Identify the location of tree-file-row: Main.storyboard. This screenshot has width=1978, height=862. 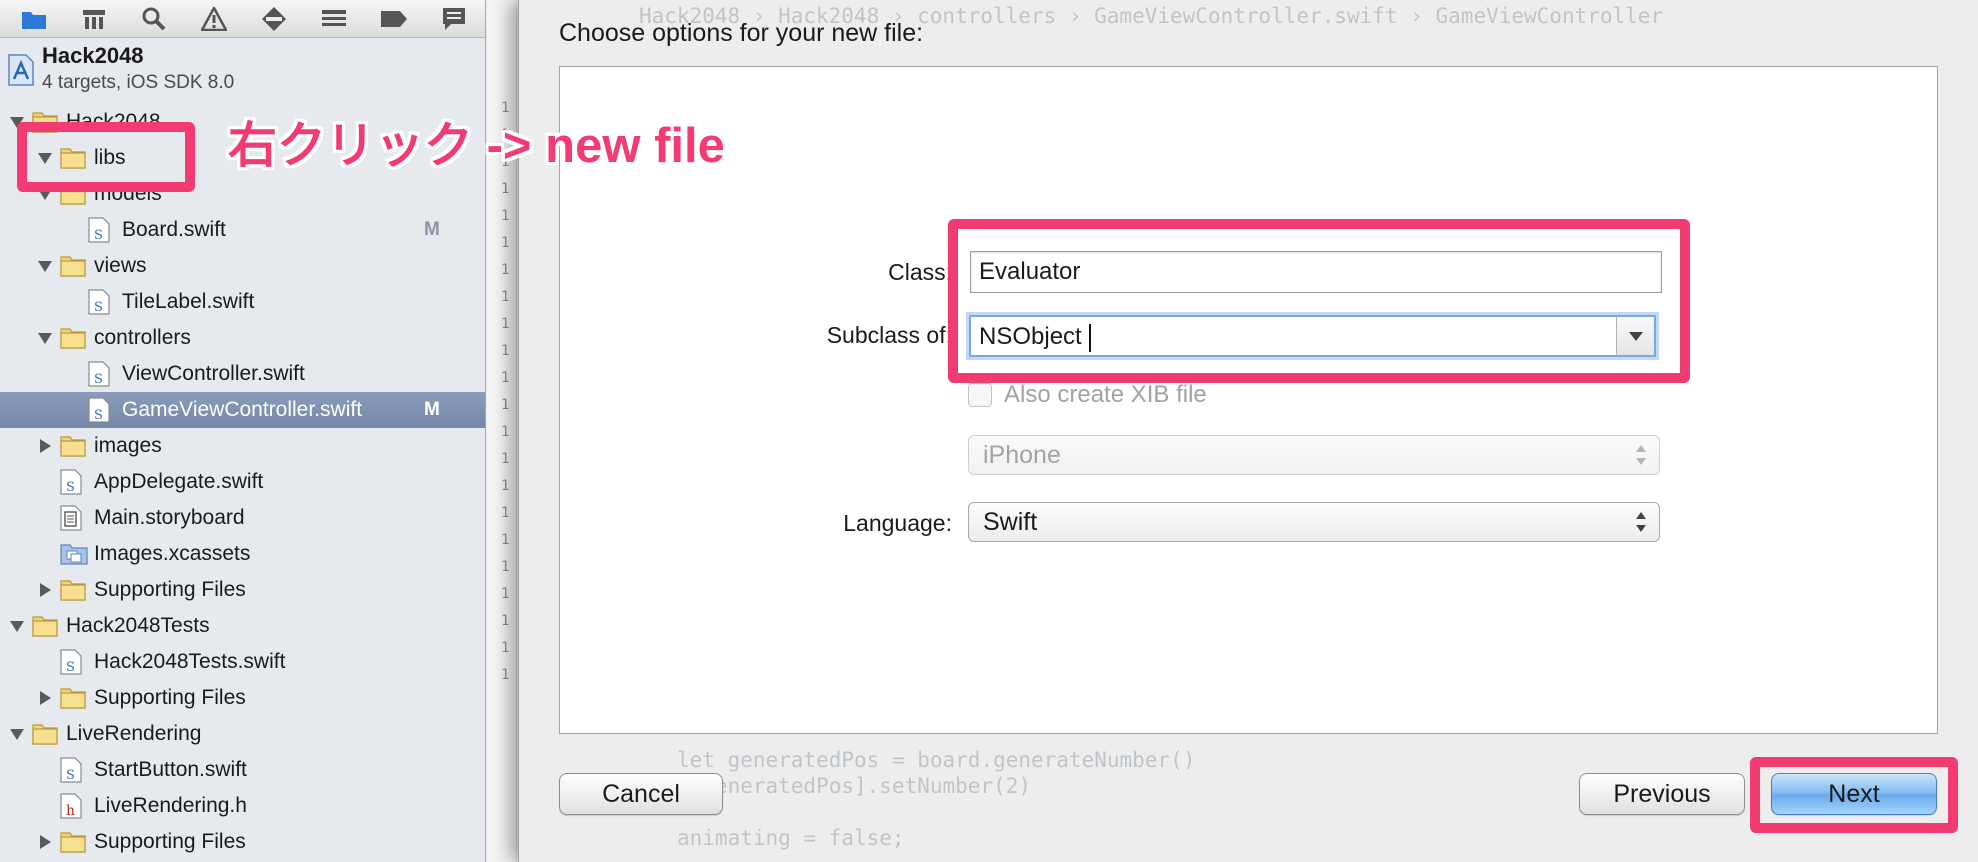
(242, 518).